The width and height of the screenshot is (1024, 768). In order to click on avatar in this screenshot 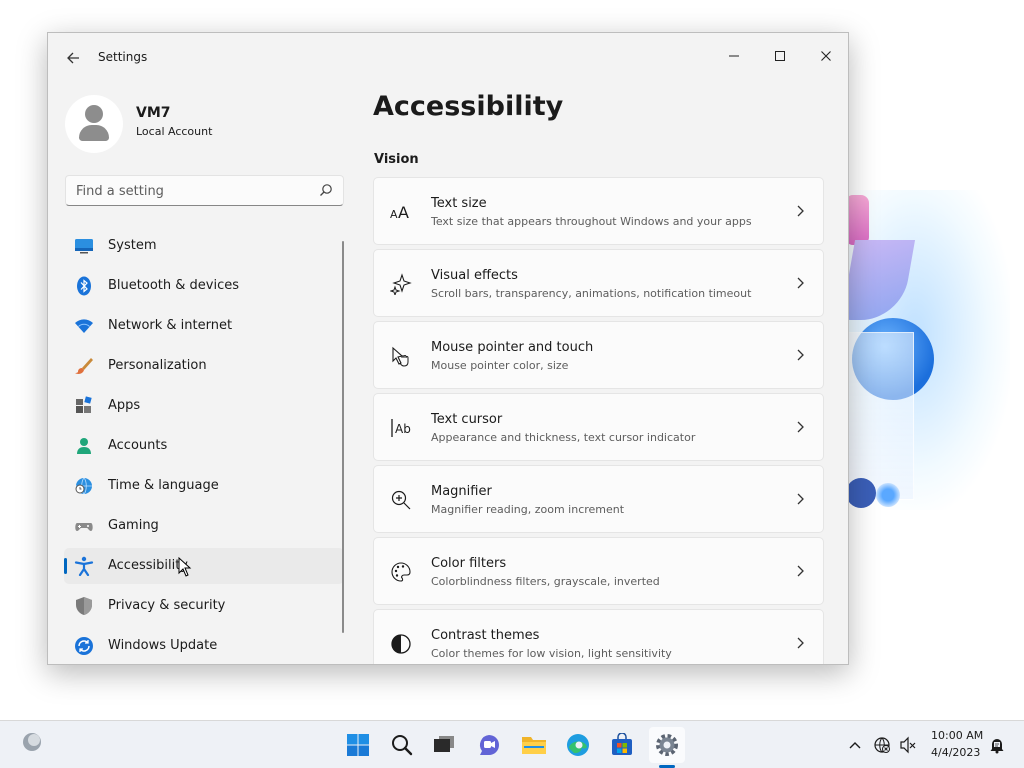, I will do `click(94, 124)`.